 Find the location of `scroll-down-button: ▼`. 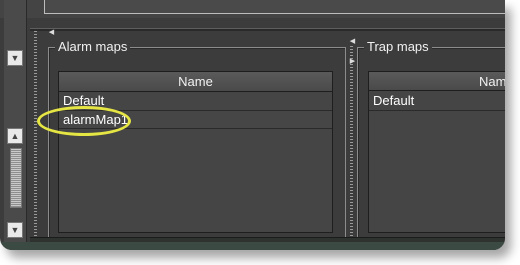

scroll-down-button: ▼ is located at coordinates (15, 58).